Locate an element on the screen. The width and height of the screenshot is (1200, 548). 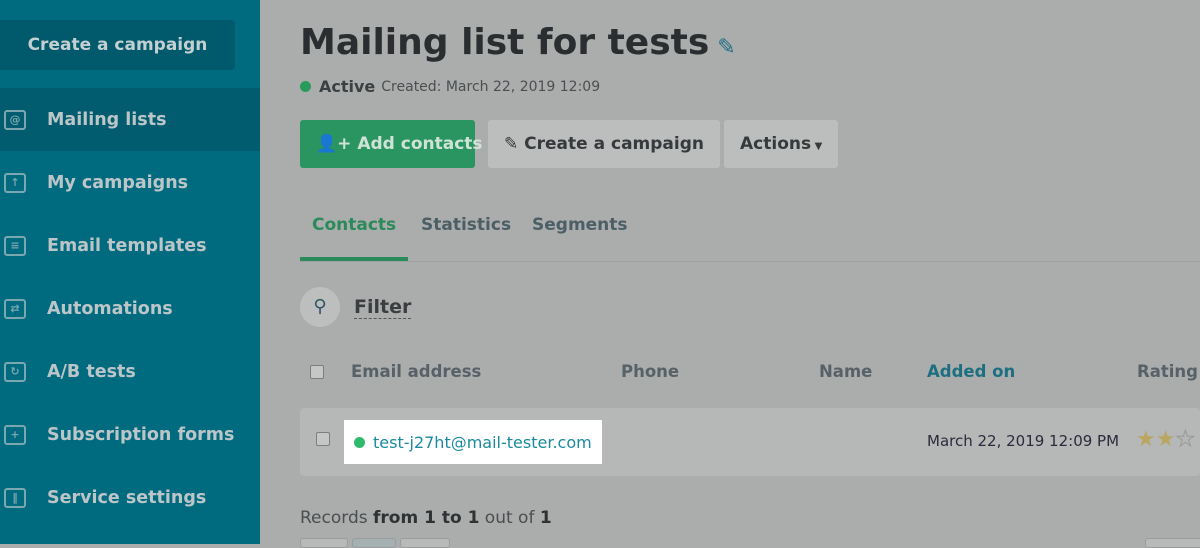
sidebar-item-mailing-lists: @ Mailing lists is located at coordinates (130, 119).